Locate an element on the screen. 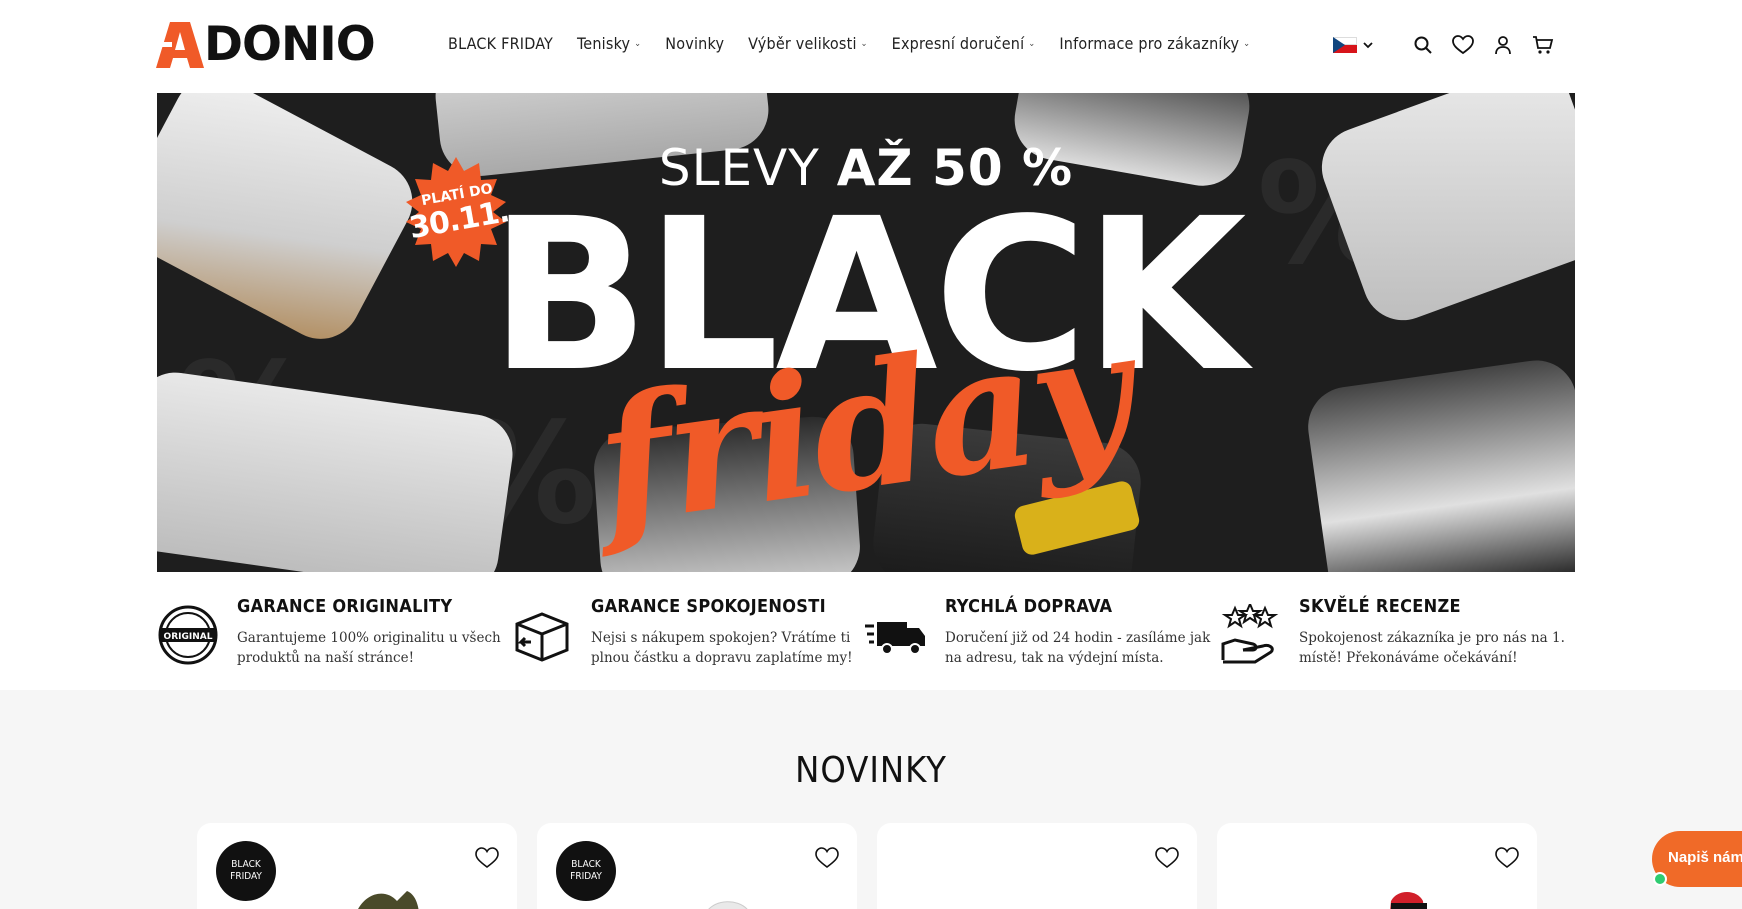 This screenshot has width=1742, height=909. heart-icon is located at coordinates (1463, 45).